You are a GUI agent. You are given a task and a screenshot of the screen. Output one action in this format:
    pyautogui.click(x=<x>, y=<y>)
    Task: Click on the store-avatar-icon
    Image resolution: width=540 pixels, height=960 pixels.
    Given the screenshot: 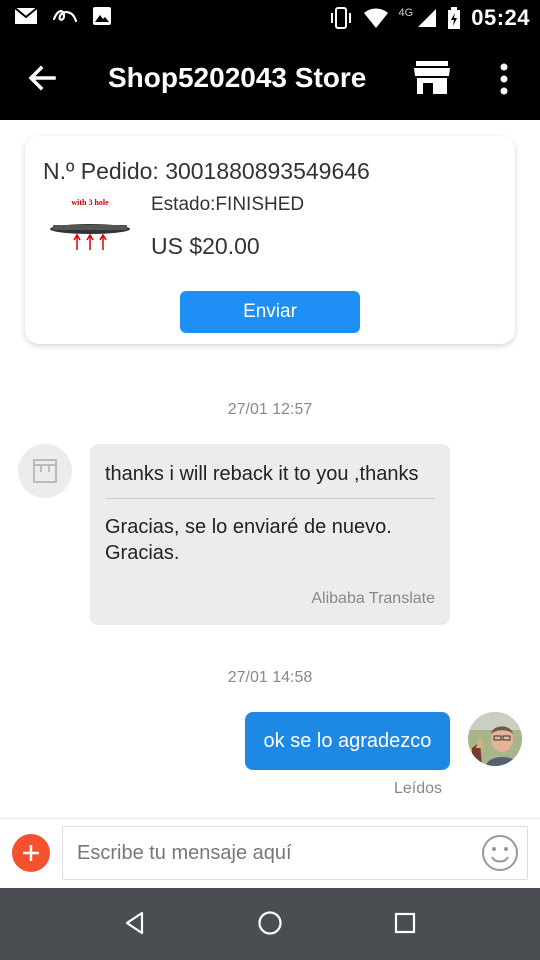 What is the action you would take?
    pyautogui.click(x=45, y=471)
    